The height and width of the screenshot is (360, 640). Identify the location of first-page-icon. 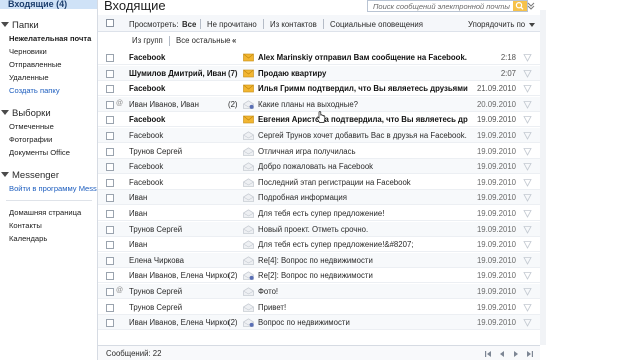
(488, 354).